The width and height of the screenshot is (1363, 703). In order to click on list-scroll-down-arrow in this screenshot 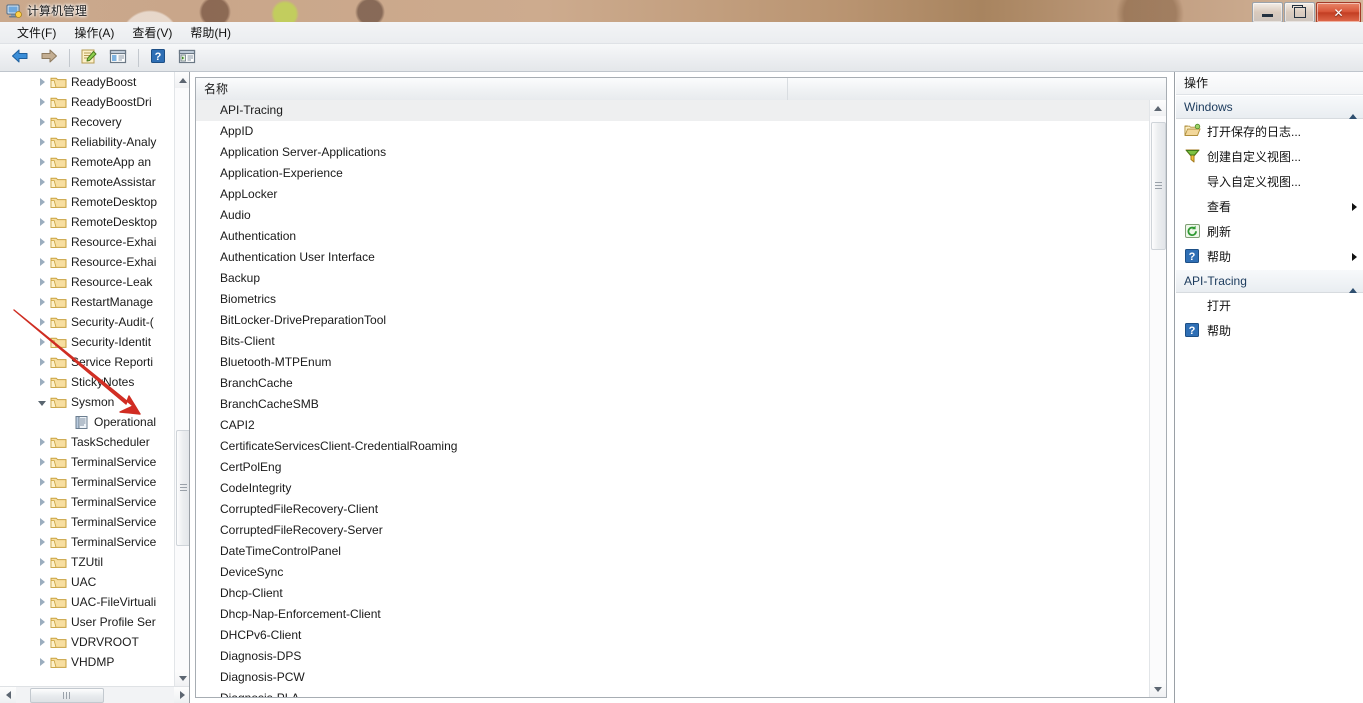, I will do `click(1158, 689)`.